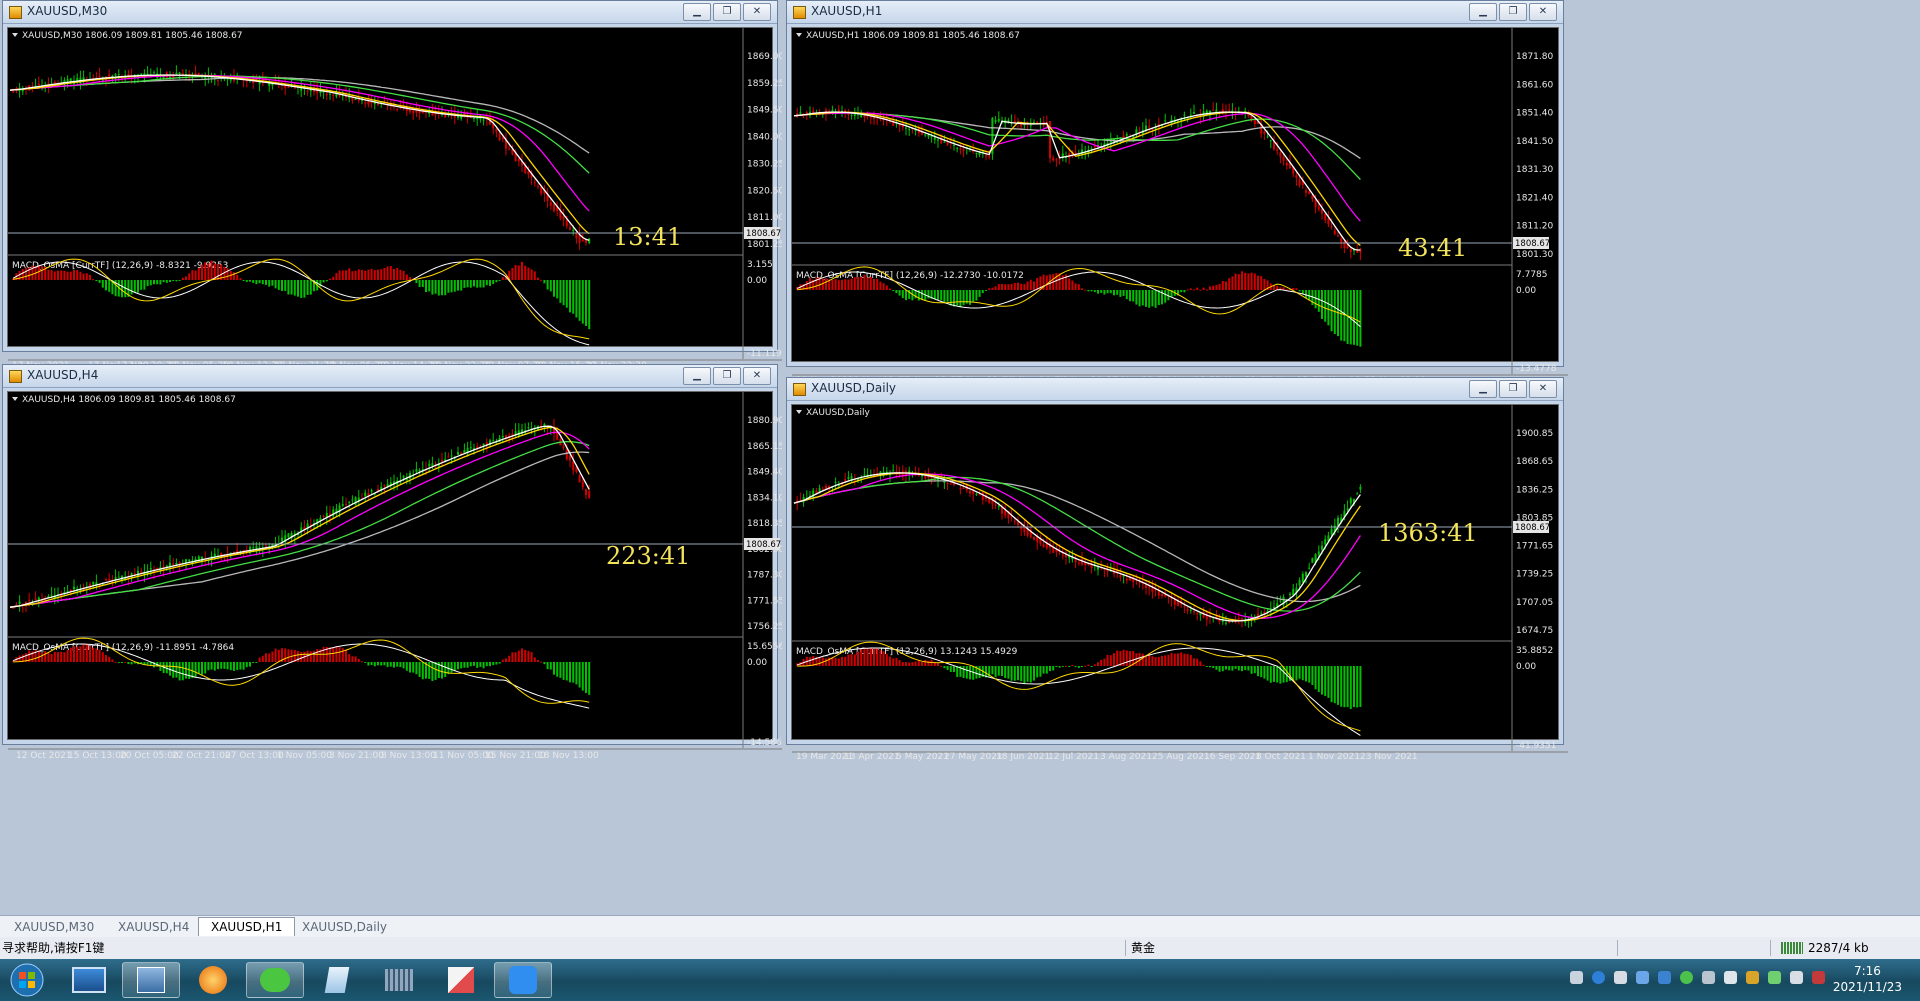 This screenshot has width=1920, height=1001. I want to click on tab-xauusd-h1: XAUUSD,H1, so click(247, 926).